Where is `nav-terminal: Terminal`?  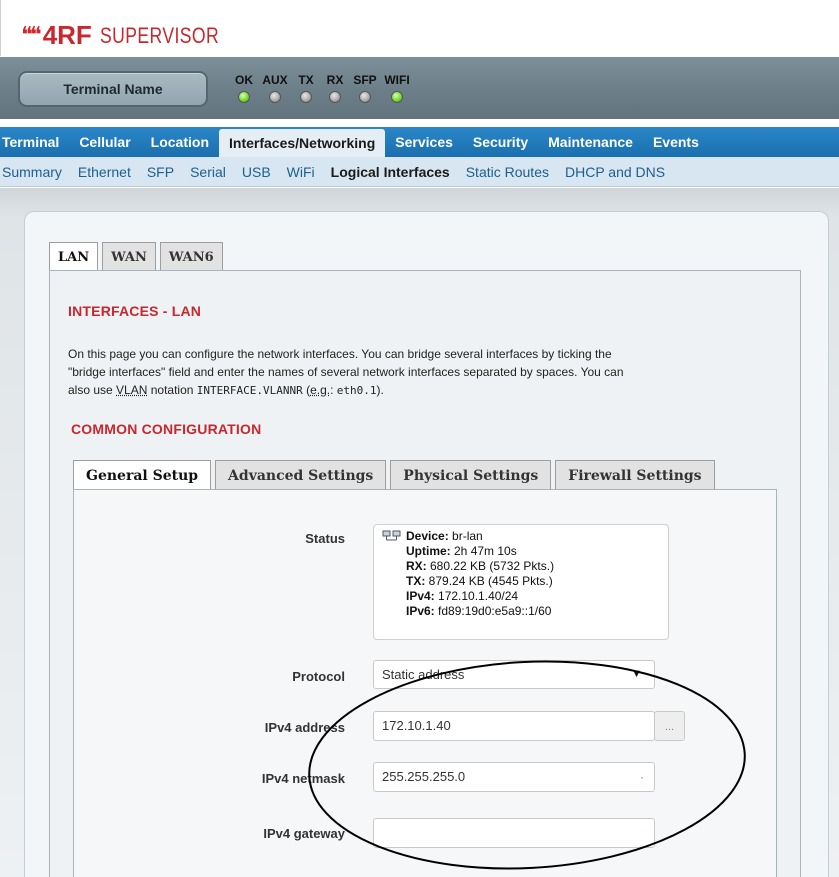 nav-terminal: Terminal is located at coordinates (34, 142).